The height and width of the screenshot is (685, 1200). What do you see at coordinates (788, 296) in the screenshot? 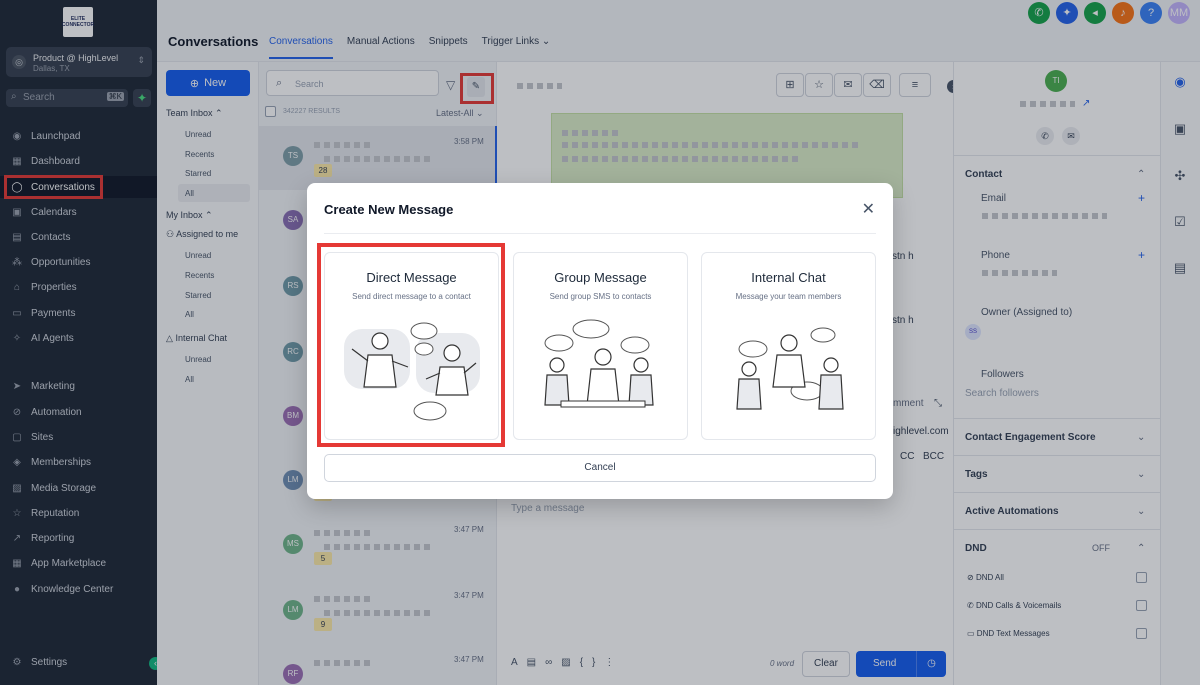
I see `card-subtitle: Message your team members` at bounding box center [788, 296].